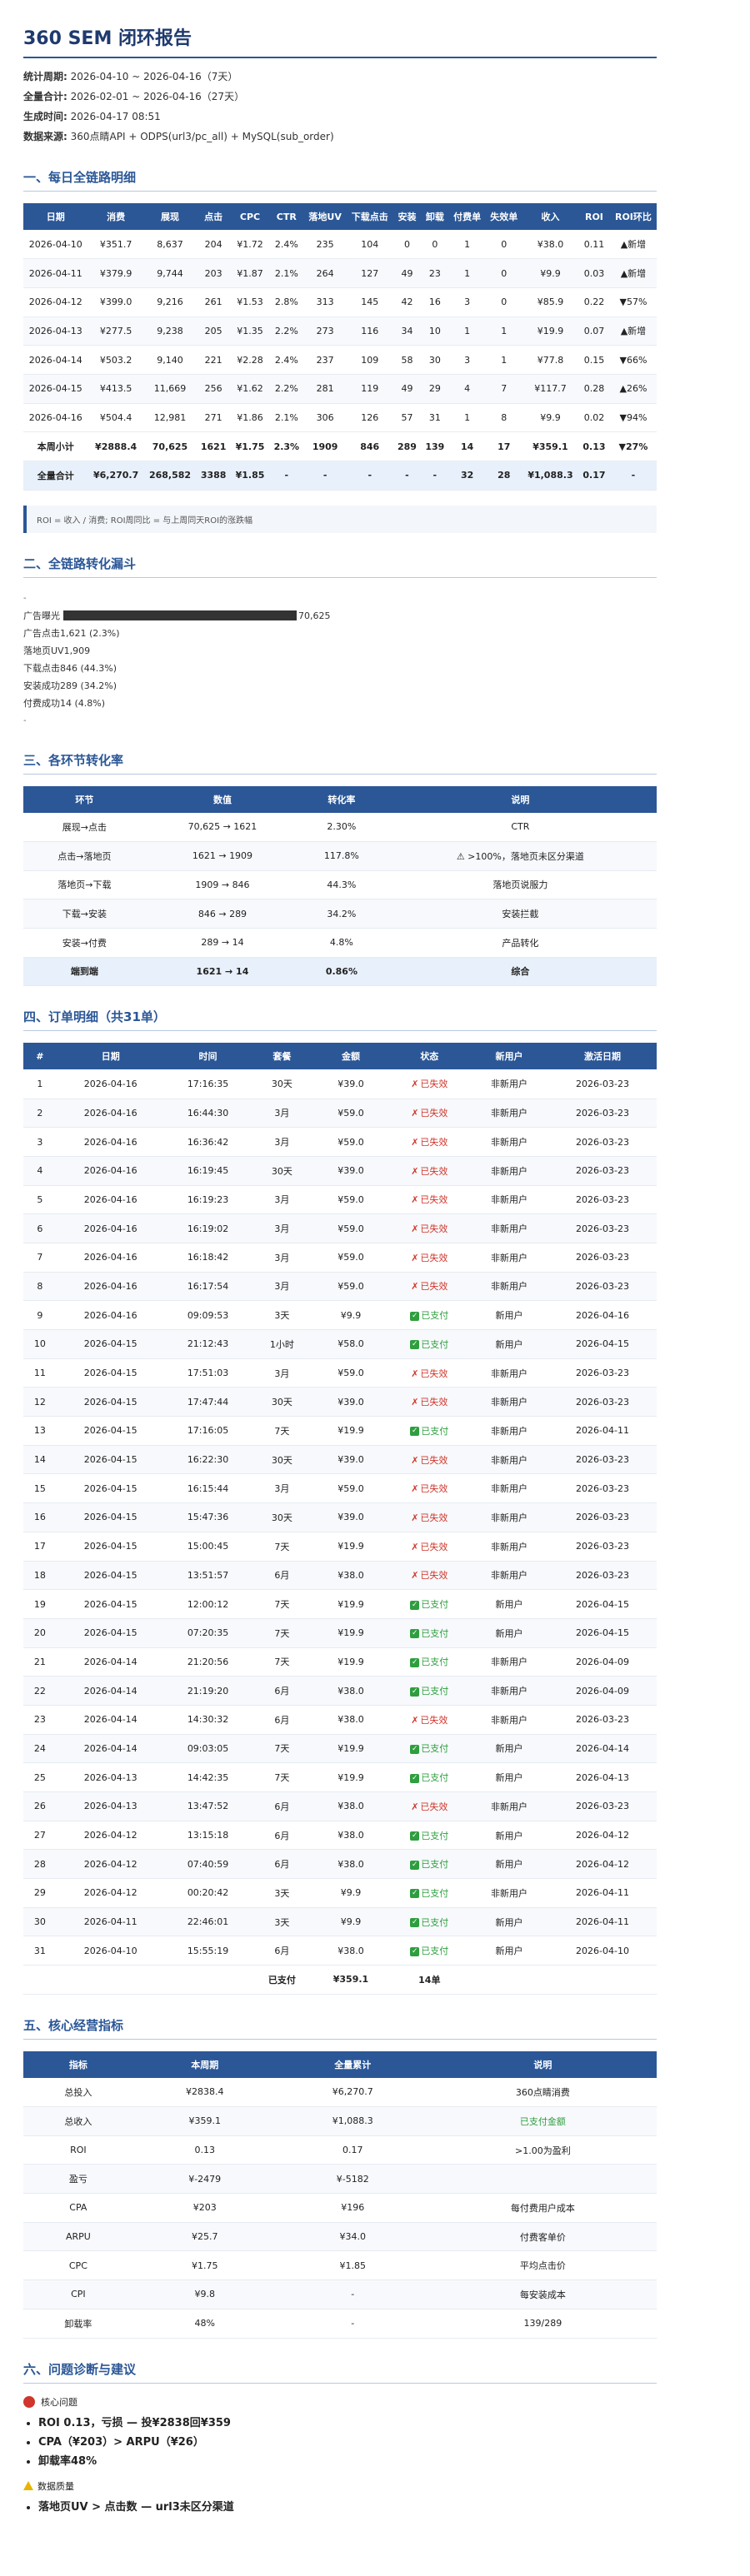 The width and height of the screenshot is (750, 2576). What do you see at coordinates (340, 40) in the screenshot?
I see `page-title: 360 SEM 闭环报告` at bounding box center [340, 40].